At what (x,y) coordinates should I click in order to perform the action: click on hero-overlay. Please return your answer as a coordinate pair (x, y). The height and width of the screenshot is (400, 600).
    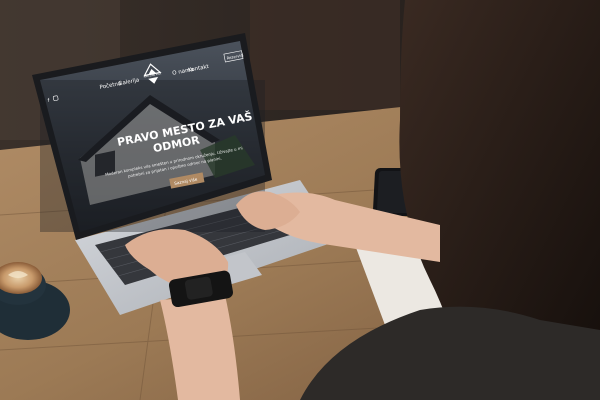
    Looking at the image, I should click on (152, 156).